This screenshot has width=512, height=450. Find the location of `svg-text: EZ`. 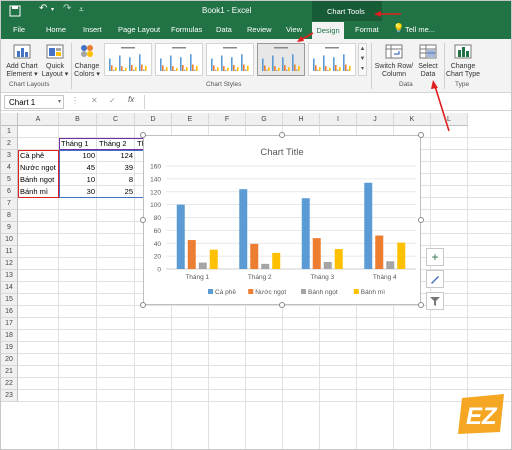

svg-text: EZ is located at coordinates (482, 416).